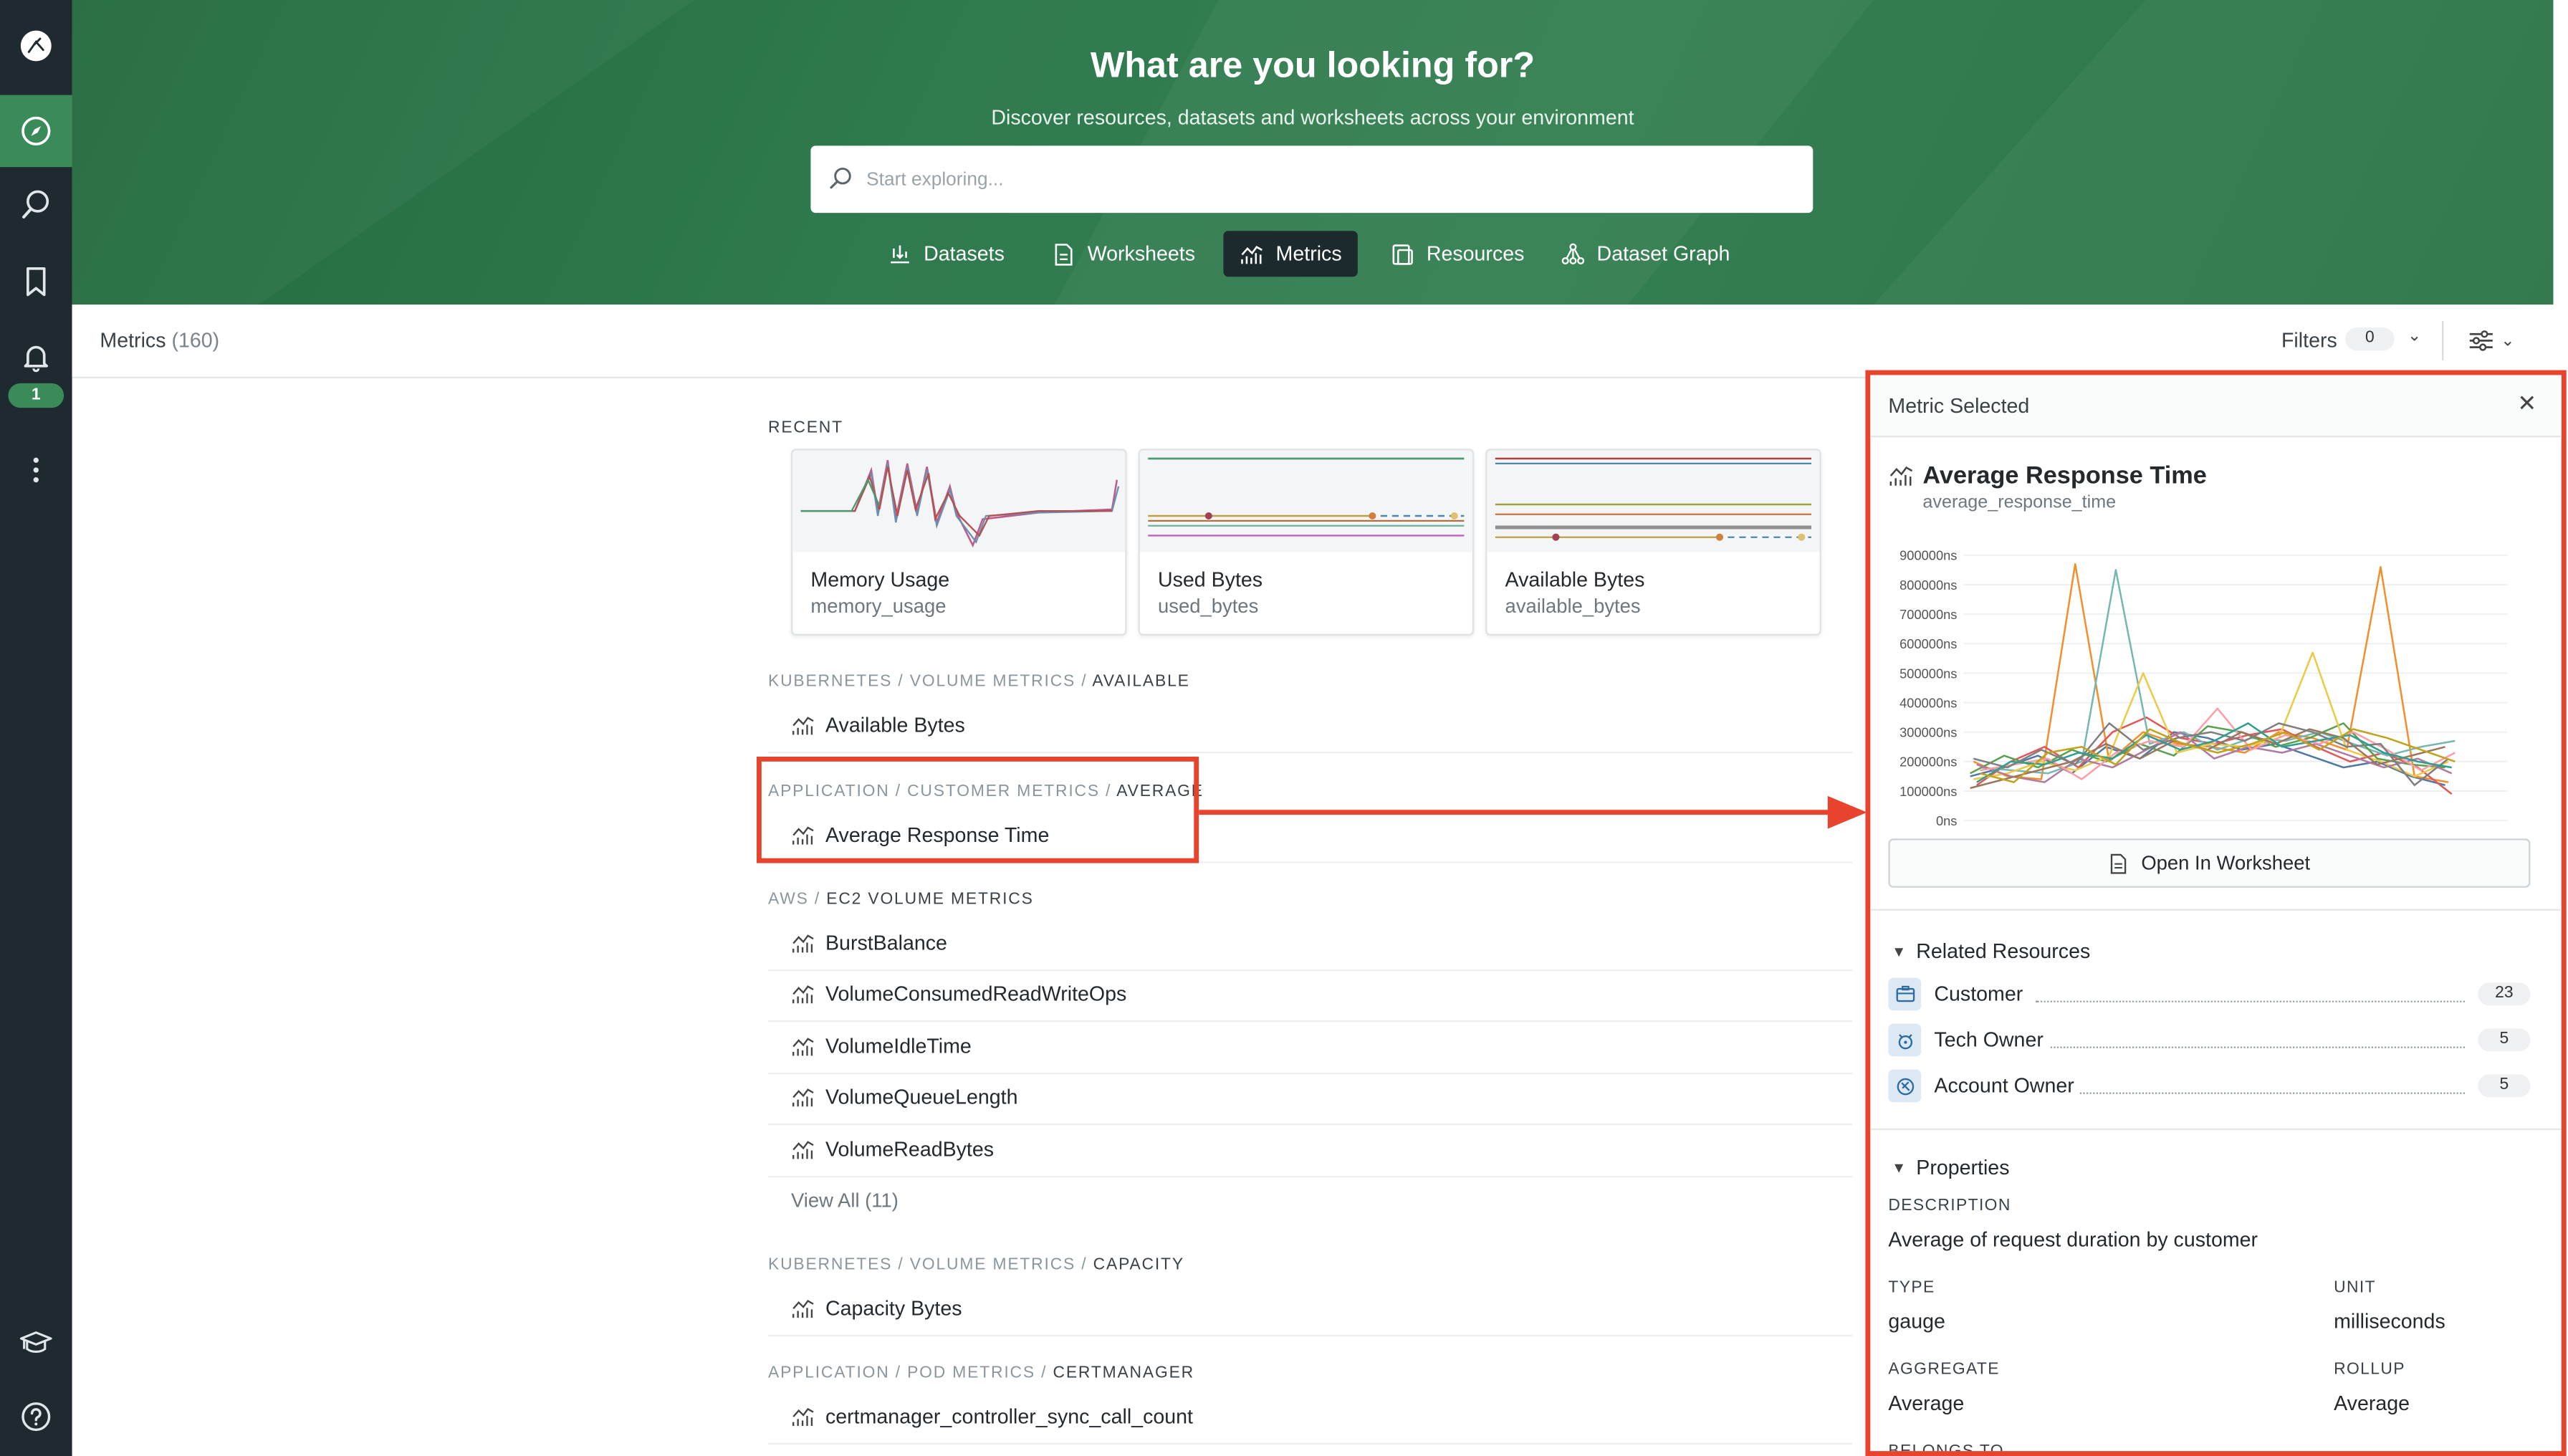 The height and width of the screenshot is (1456, 2568). Describe the element at coordinates (1475, 254) in the screenshot. I see `tab-resources-label: Resources` at that location.